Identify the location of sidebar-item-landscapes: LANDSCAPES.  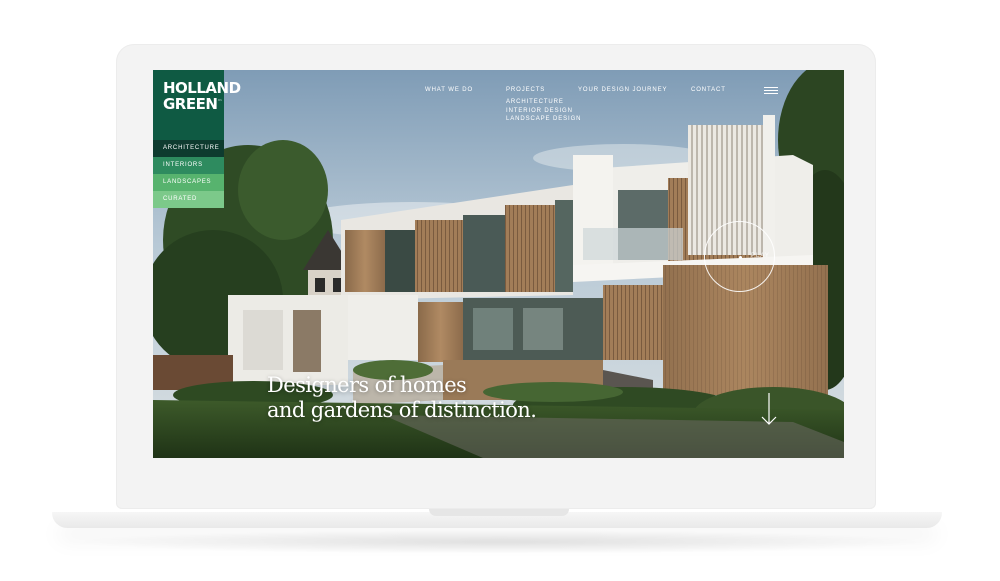
(188, 182).